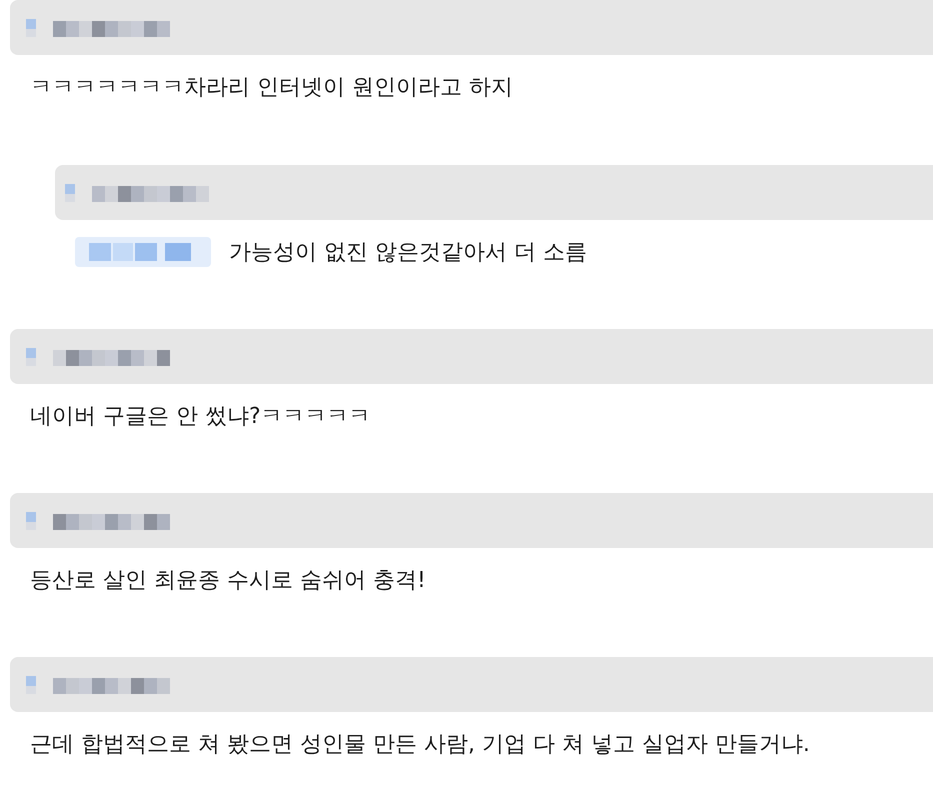  I want to click on comment-text: ㅋㅋㅋㅋㅋㅋㅋ차라리 인터넷이 원인이라고 하지, so click(271, 88).